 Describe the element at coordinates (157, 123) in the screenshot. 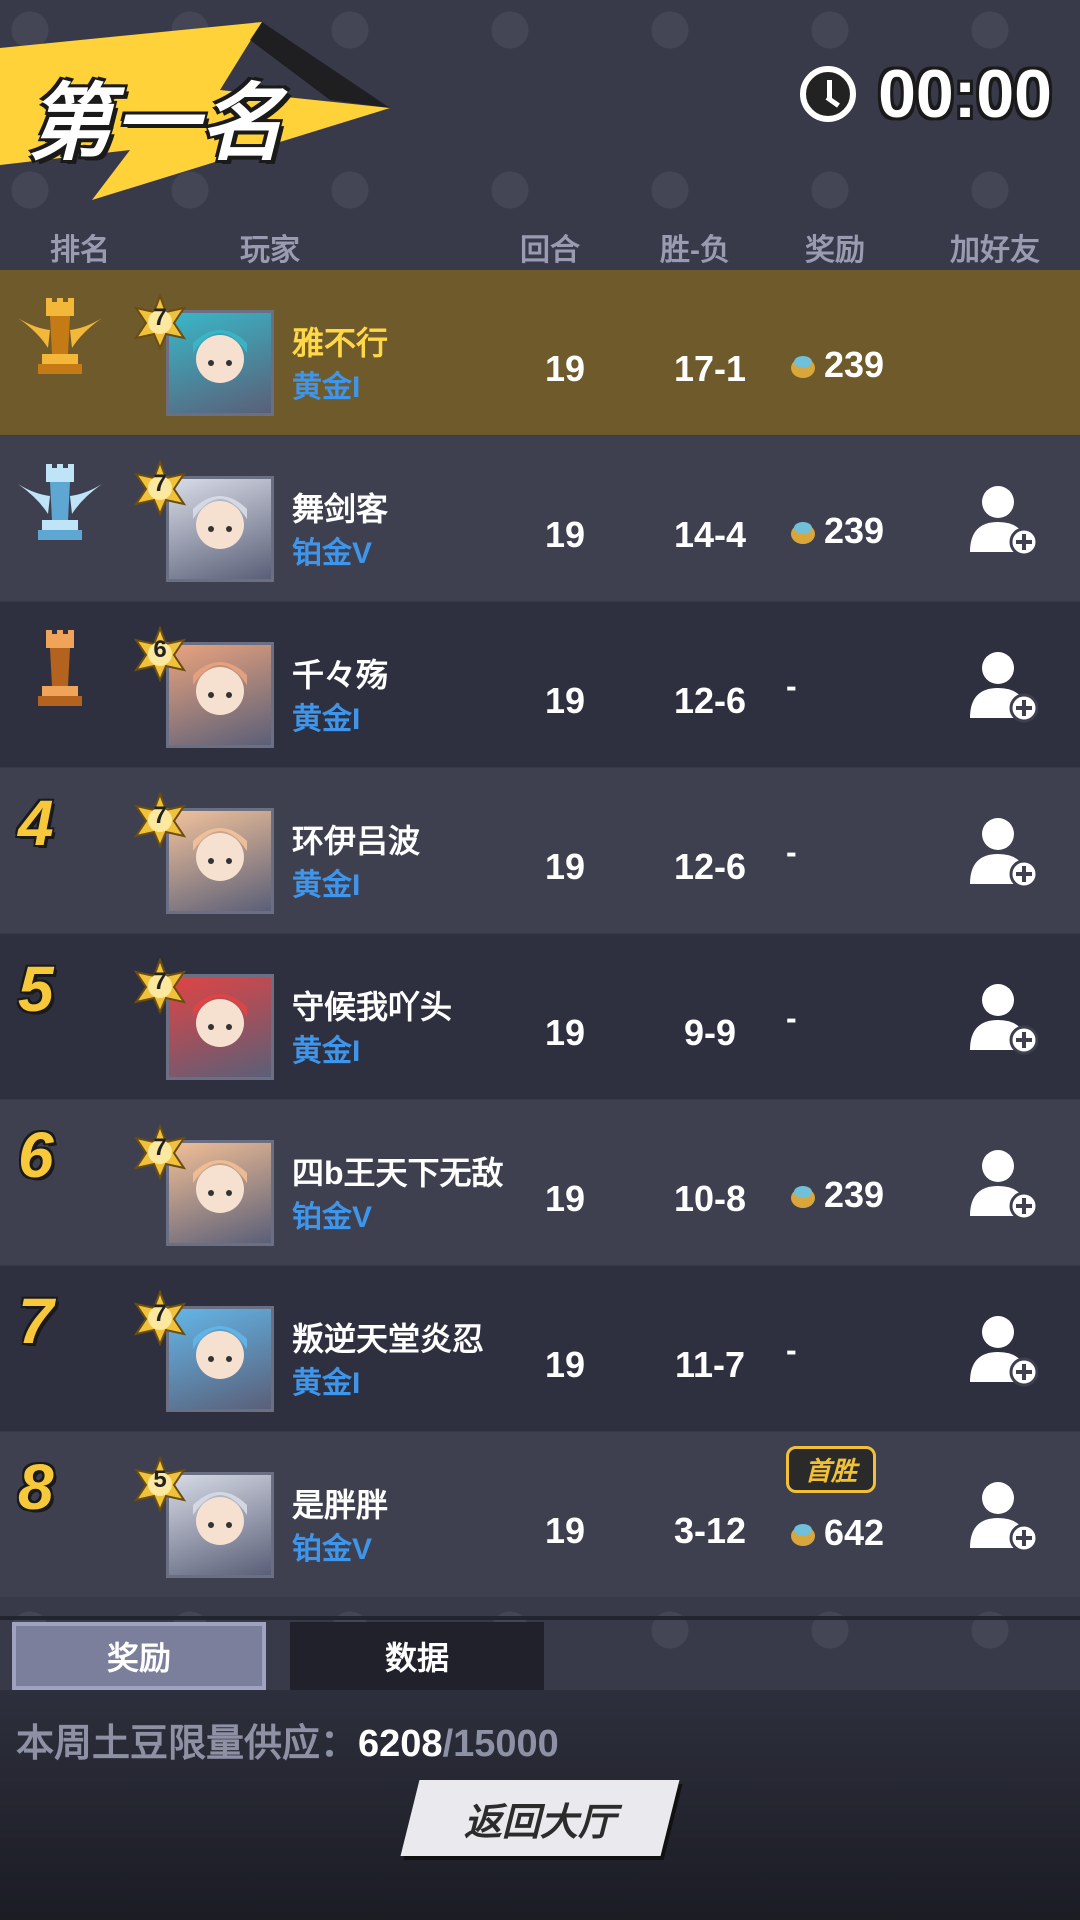

I see `page-title: 第一名` at that location.